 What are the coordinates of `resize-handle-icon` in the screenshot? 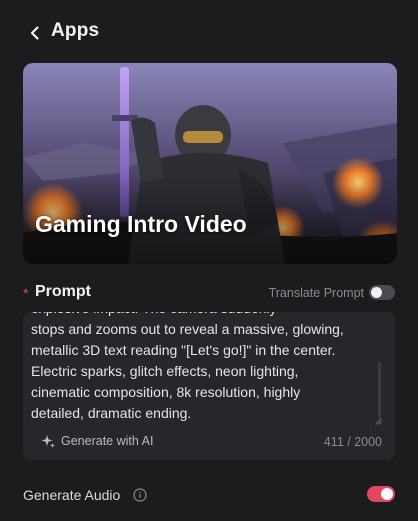 It's located at (378, 421).